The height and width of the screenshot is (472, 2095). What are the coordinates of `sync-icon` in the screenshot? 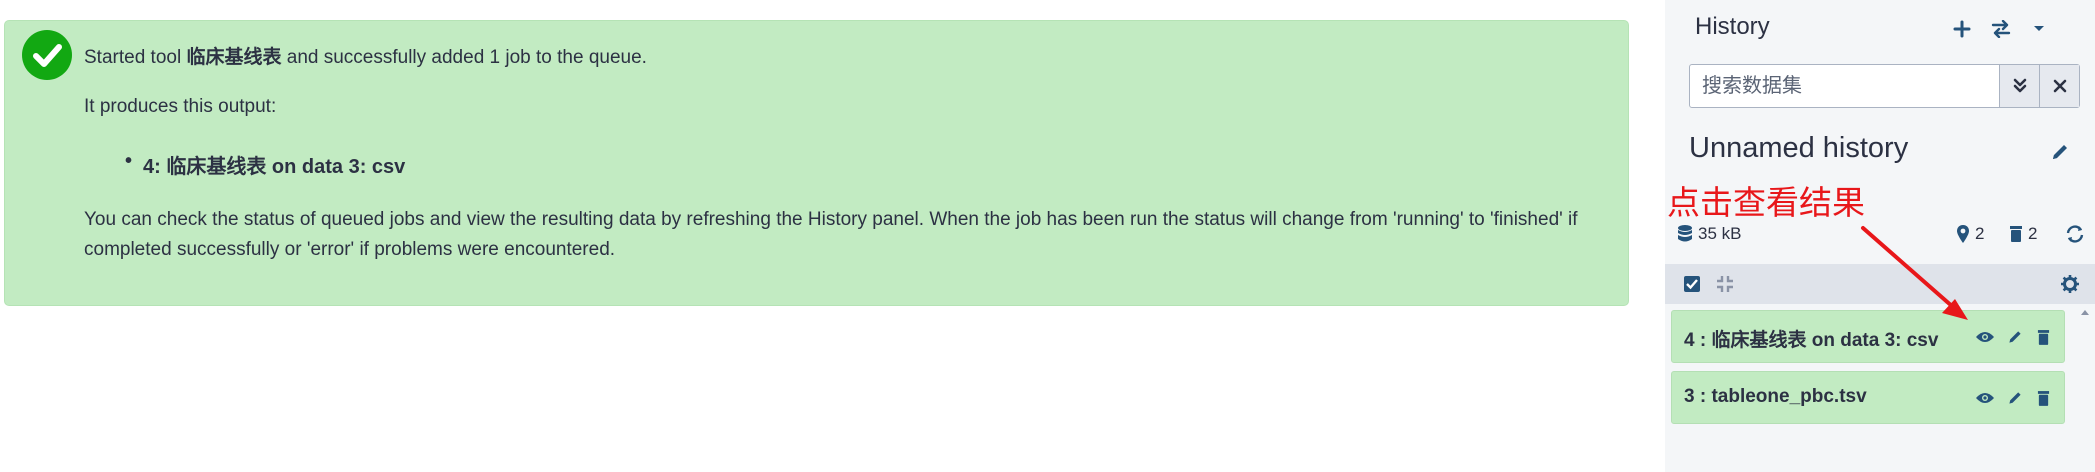 It's located at (2075, 234).